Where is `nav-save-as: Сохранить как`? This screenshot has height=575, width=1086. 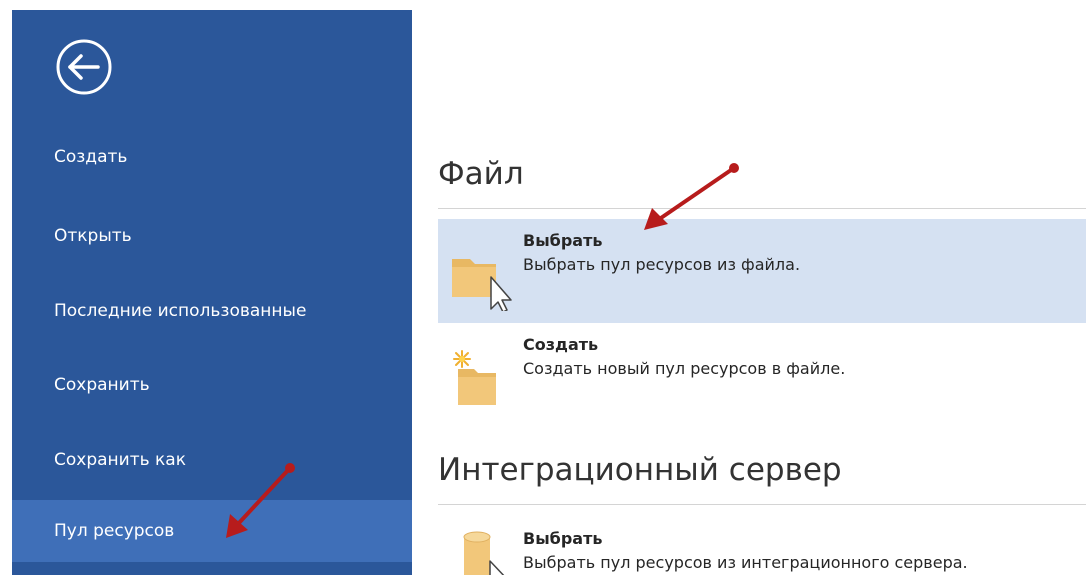 nav-save-as: Сохранить как is located at coordinates (212, 460).